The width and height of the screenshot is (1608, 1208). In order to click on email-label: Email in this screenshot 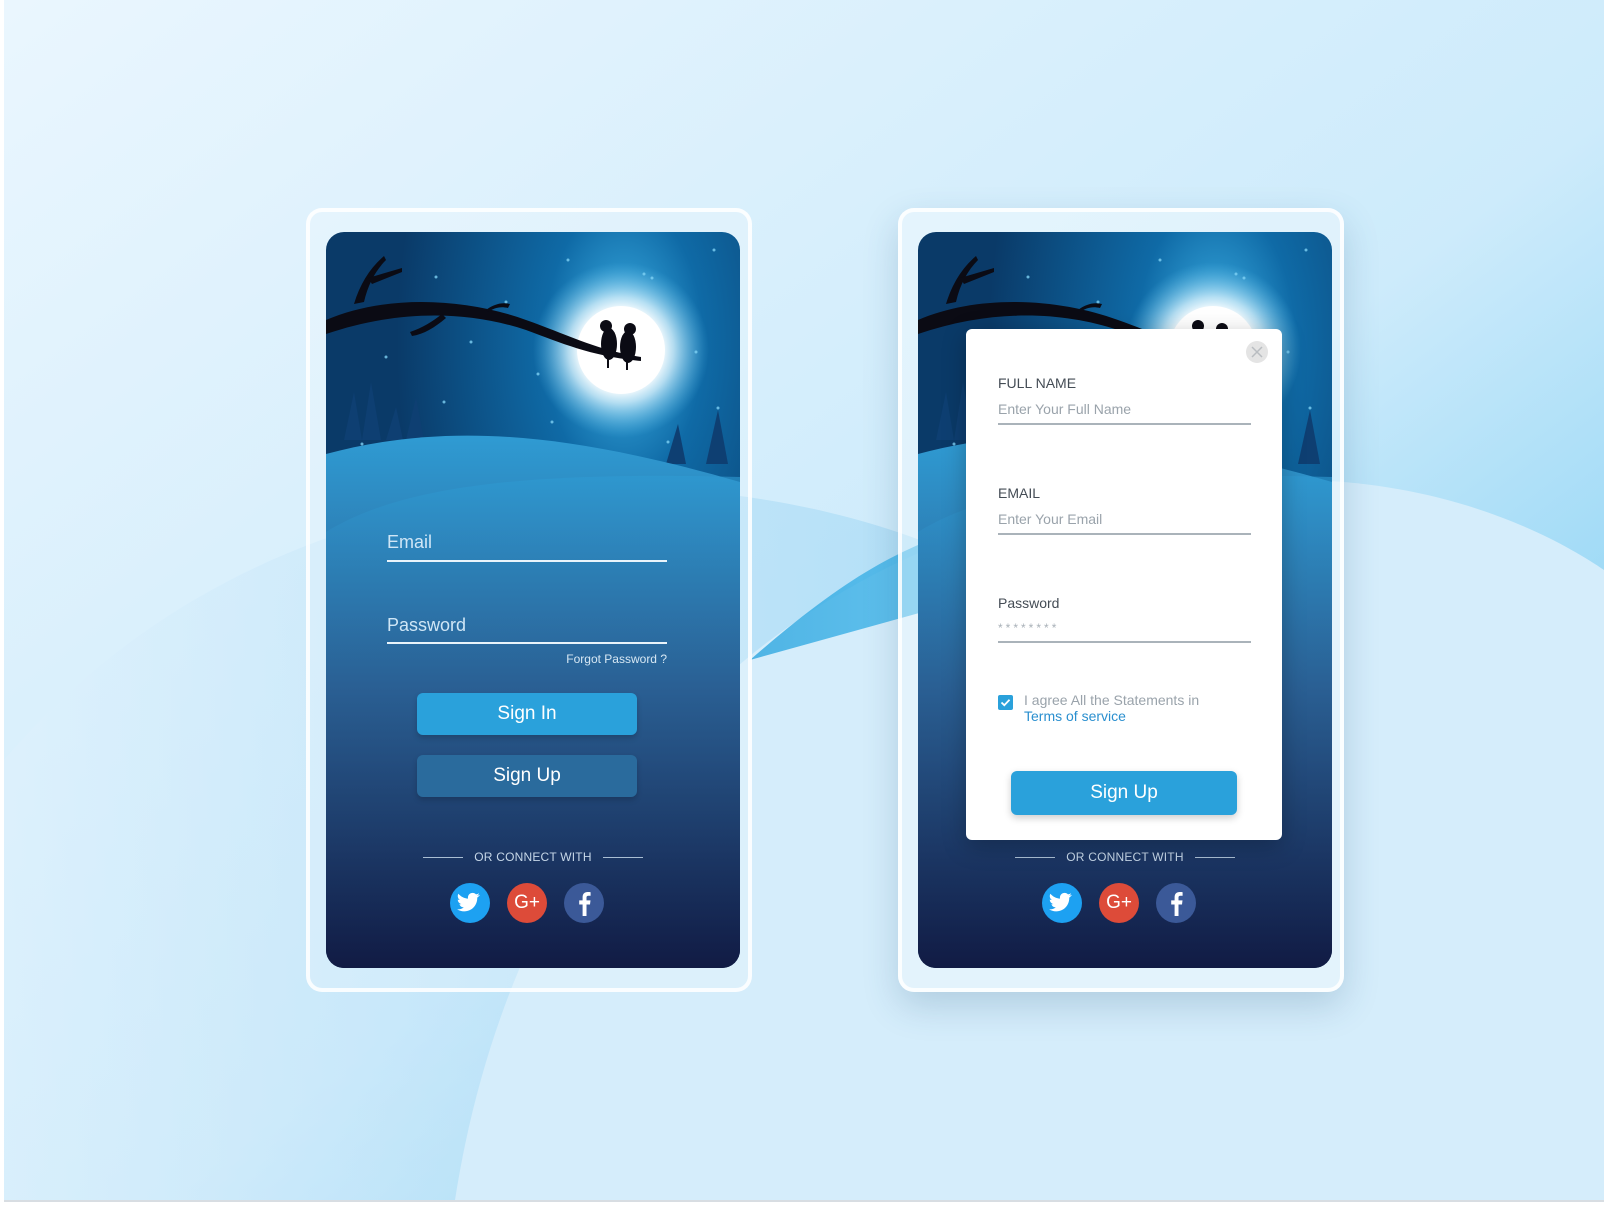, I will do `click(409, 542)`.